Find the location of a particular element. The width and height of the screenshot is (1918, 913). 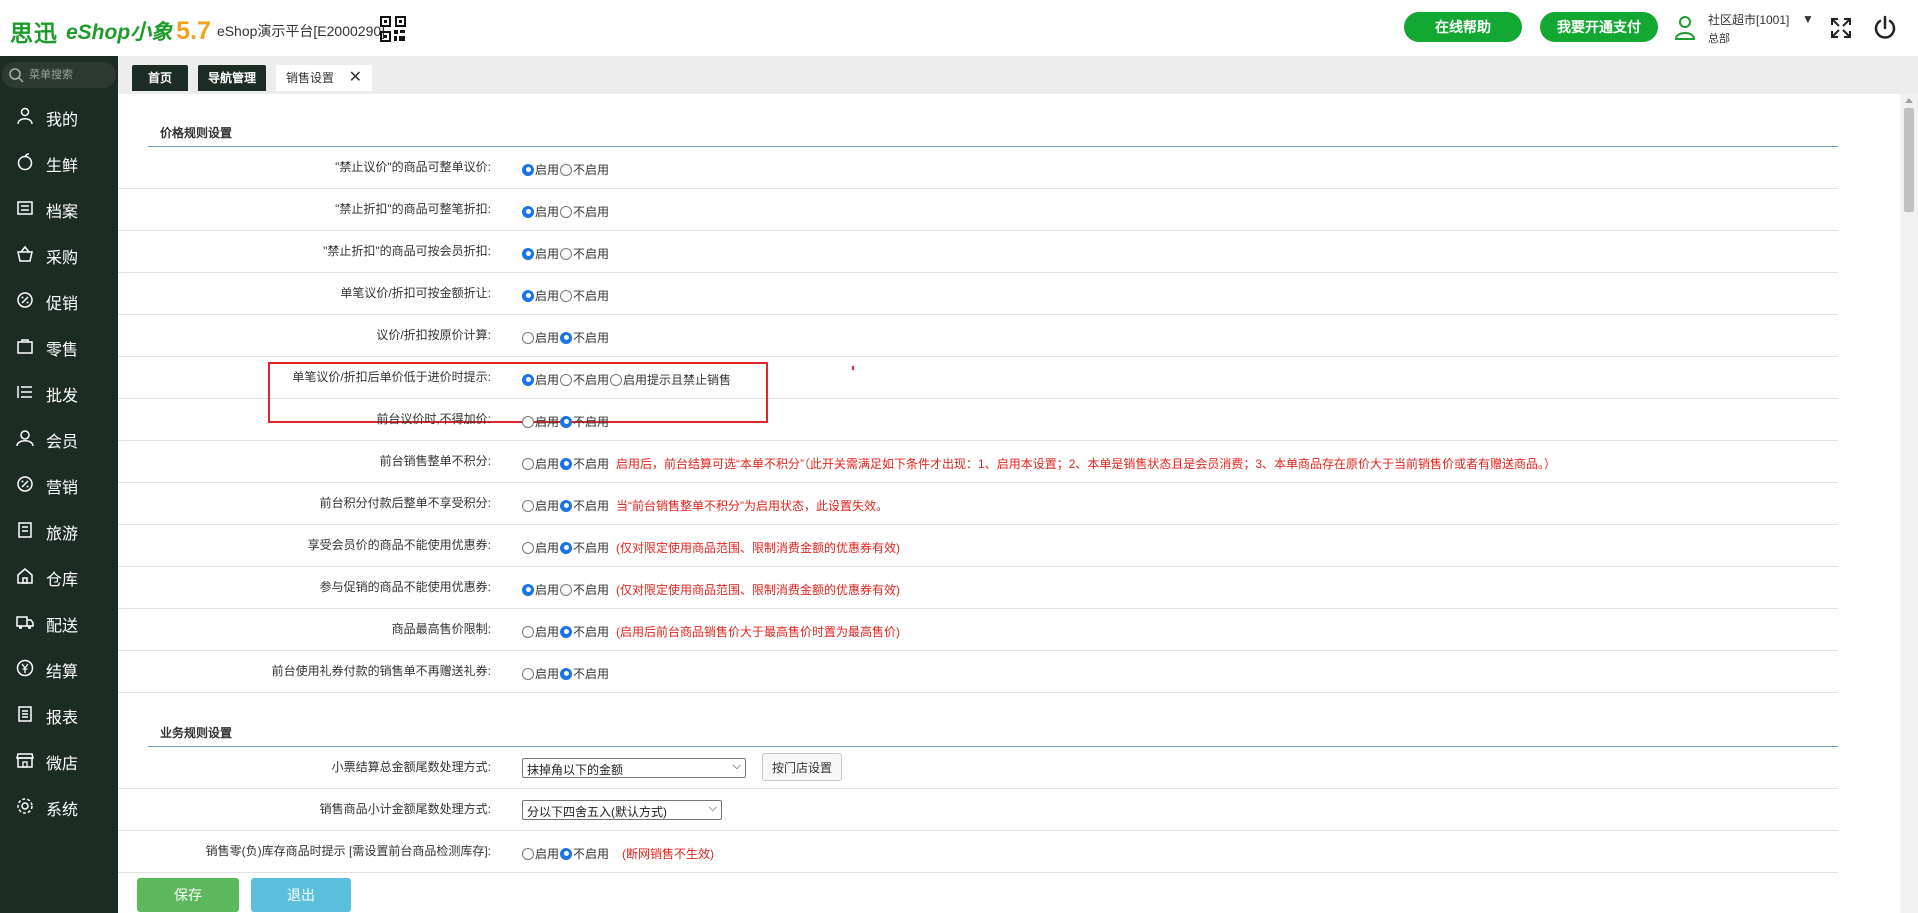

fullscreen-icon is located at coordinates (1841, 28).